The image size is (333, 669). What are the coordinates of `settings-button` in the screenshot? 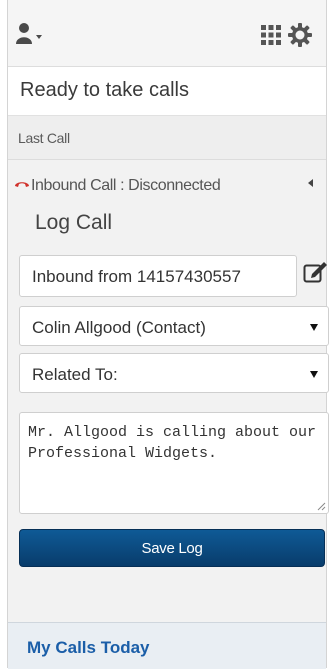 It's located at (300, 35).